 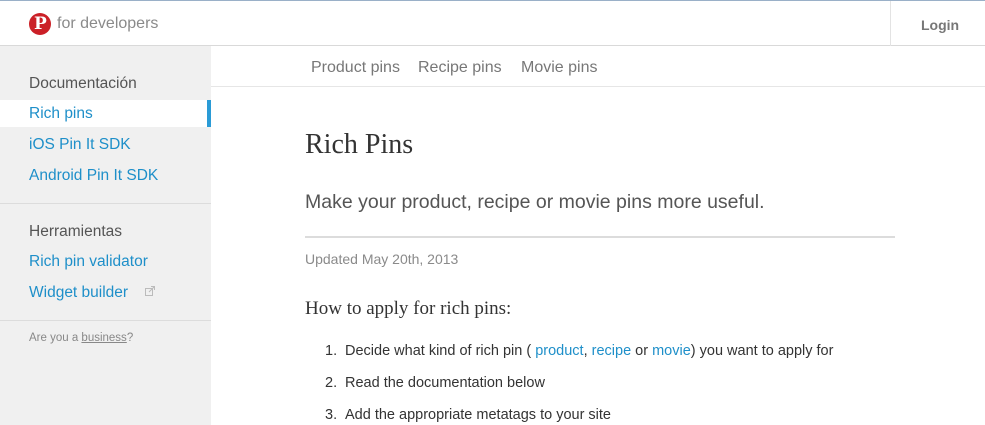 I want to click on brand-text: for developers, so click(x=107, y=24).